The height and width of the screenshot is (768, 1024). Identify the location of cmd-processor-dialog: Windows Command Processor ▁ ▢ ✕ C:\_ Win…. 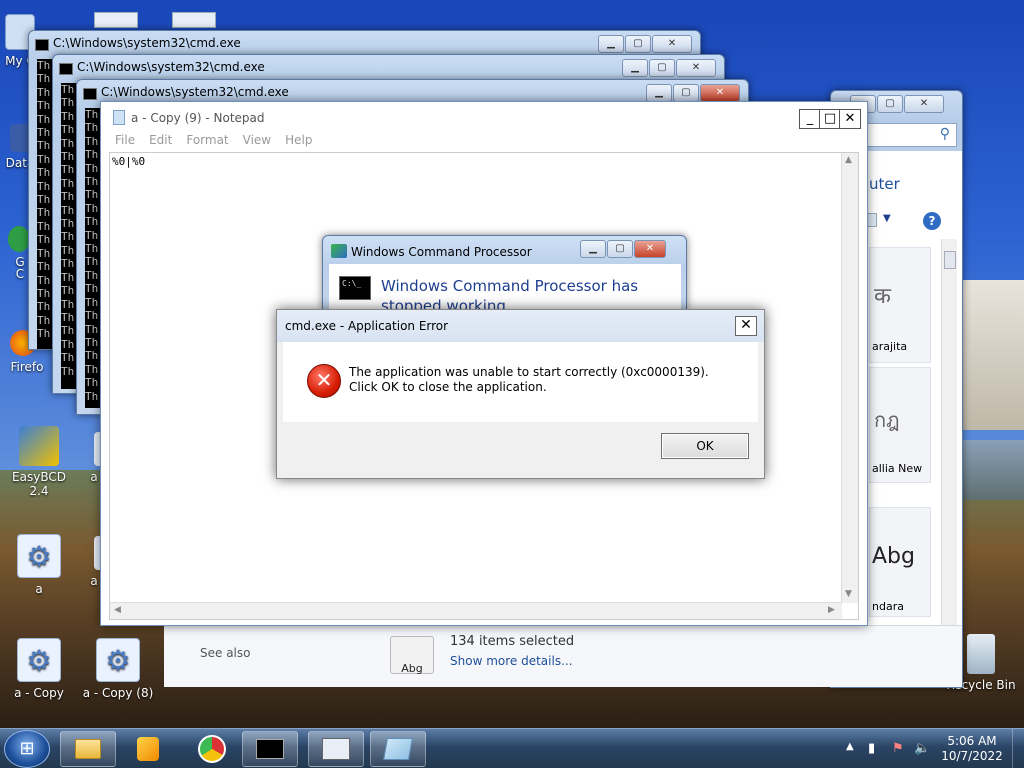
(504, 275).